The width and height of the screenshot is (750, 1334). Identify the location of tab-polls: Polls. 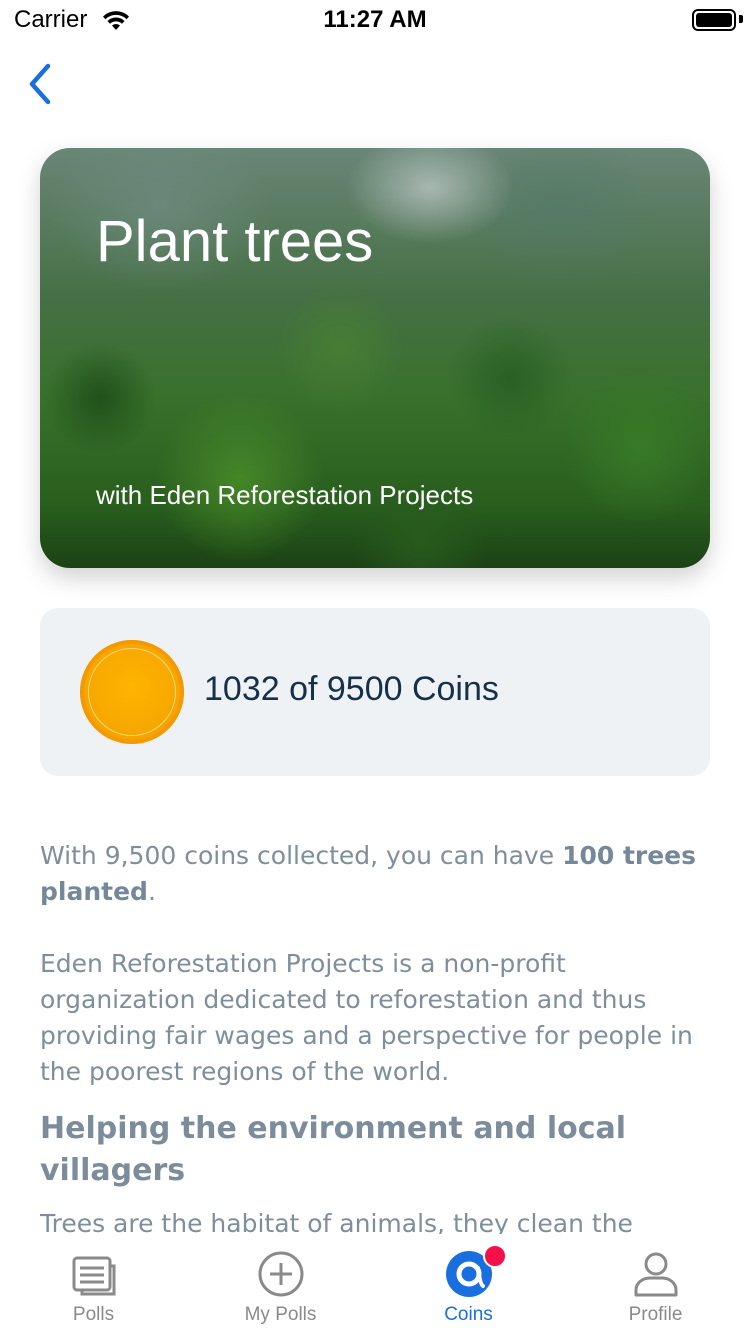
(93, 1289).